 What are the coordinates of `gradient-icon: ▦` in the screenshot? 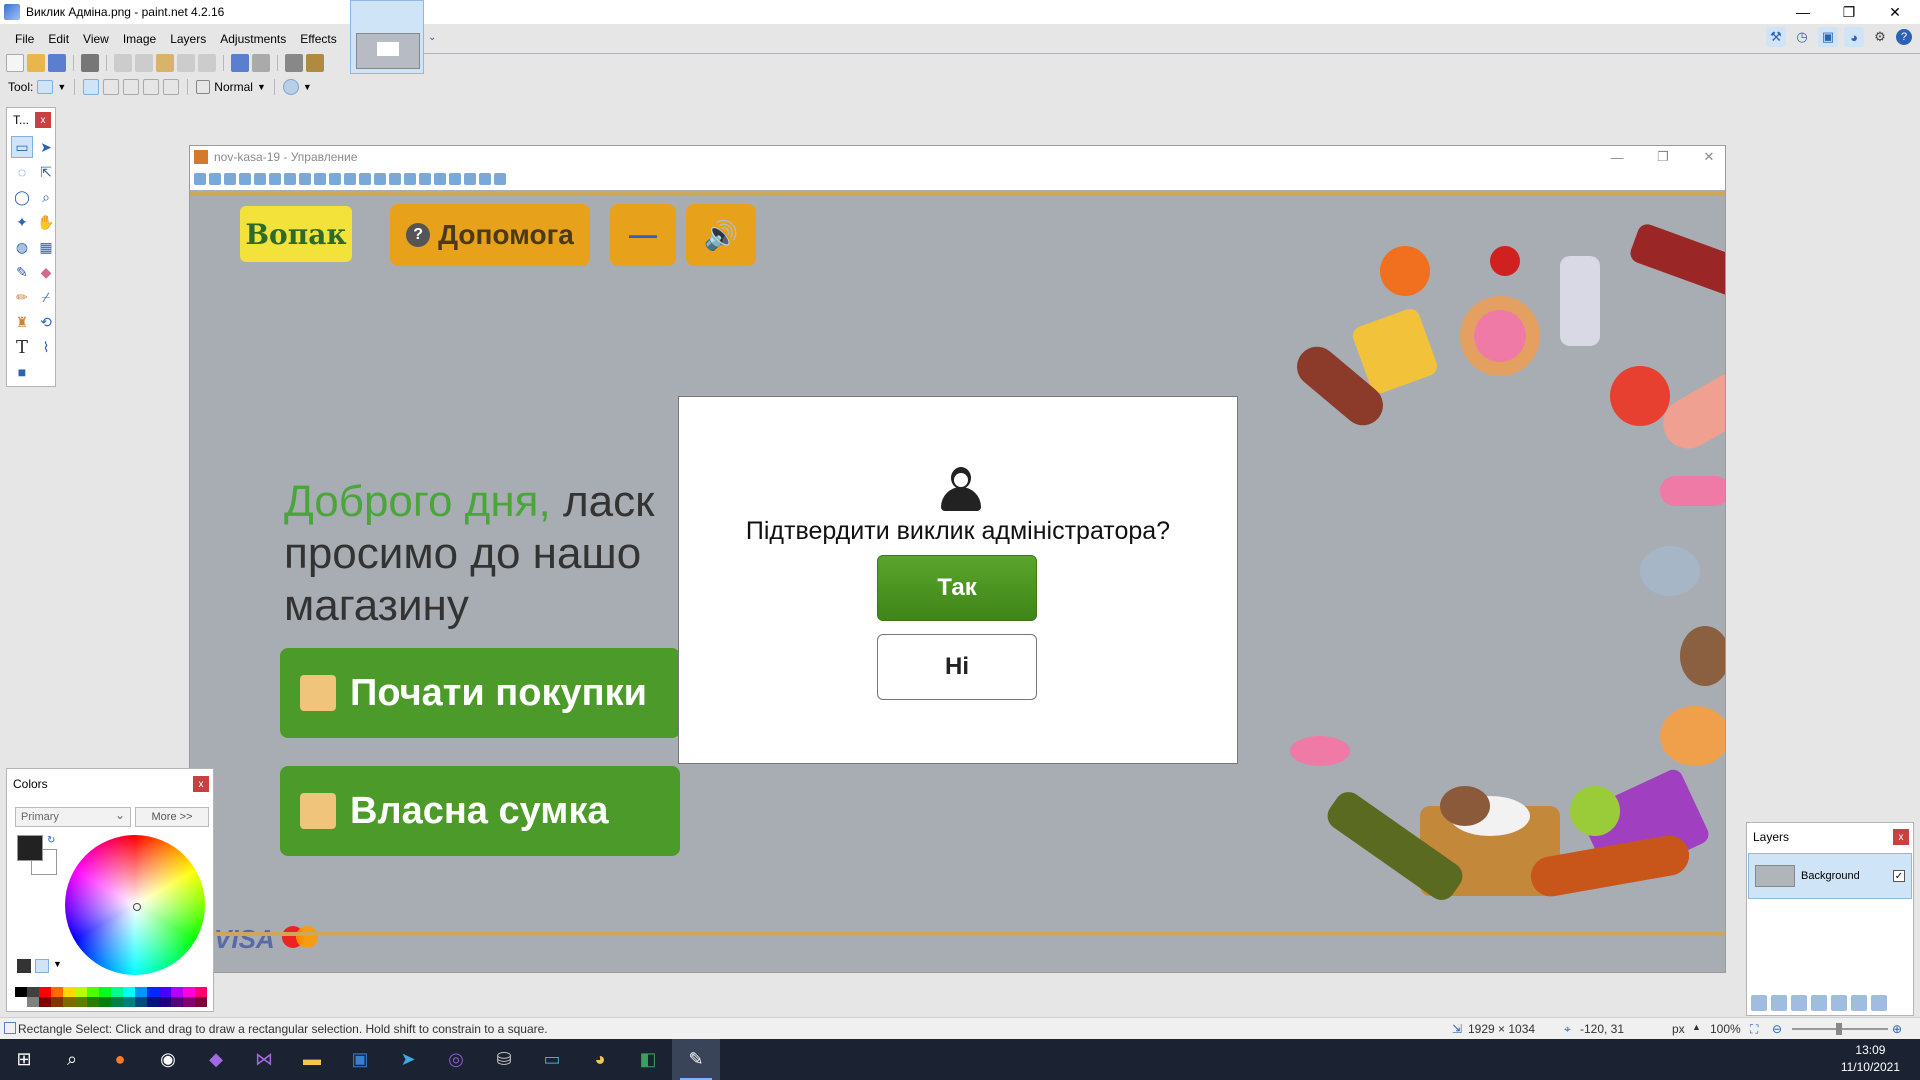 It's located at (46, 247).